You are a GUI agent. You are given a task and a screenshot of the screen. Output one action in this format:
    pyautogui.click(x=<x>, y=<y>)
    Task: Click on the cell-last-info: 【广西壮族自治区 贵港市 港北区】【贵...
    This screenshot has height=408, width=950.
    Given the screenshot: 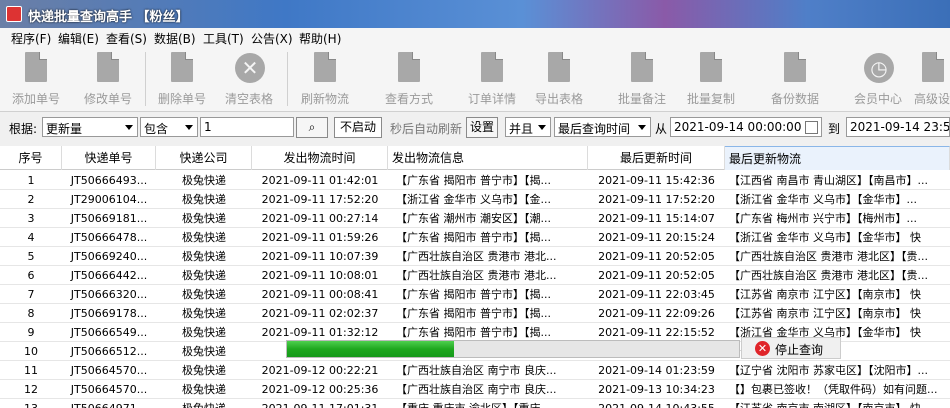 What is the action you would take?
    pyautogui.click(x=828, y=256)
    